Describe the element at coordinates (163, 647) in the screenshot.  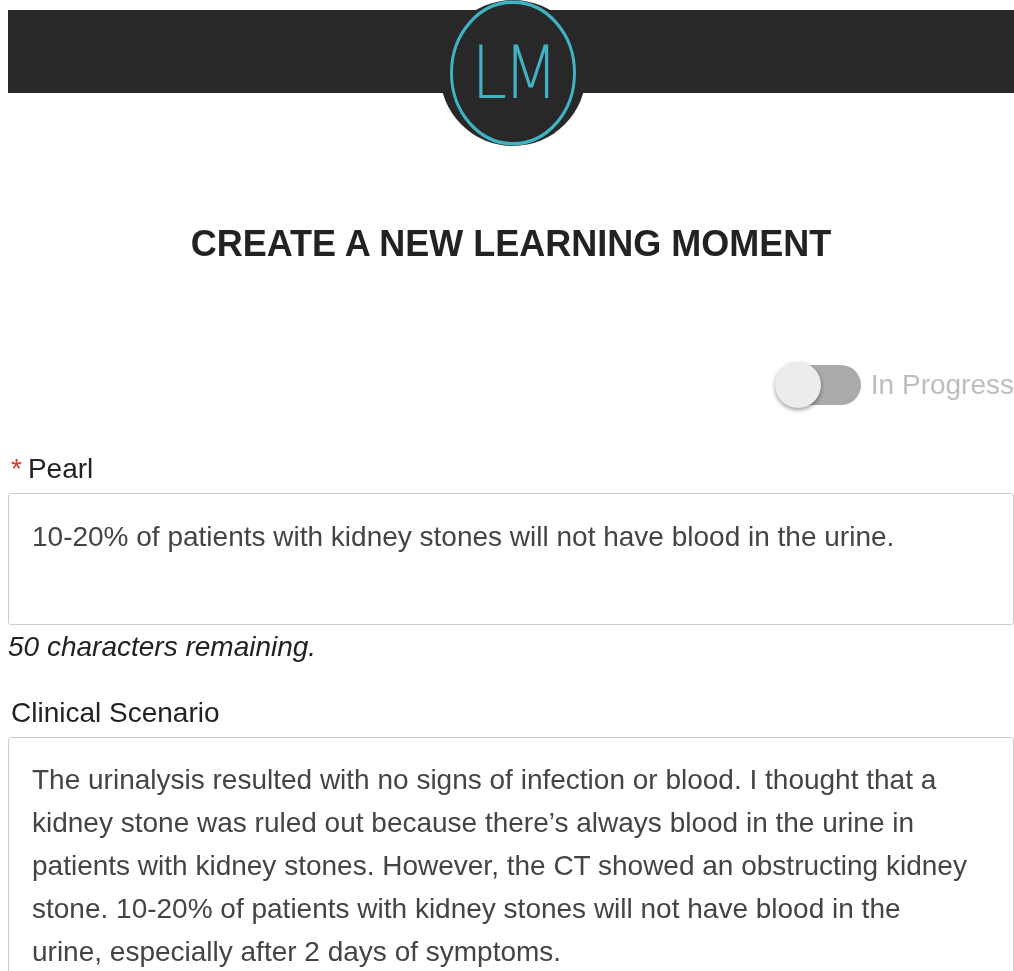
I see `helper-text: 50 characters remaining.` at that location.